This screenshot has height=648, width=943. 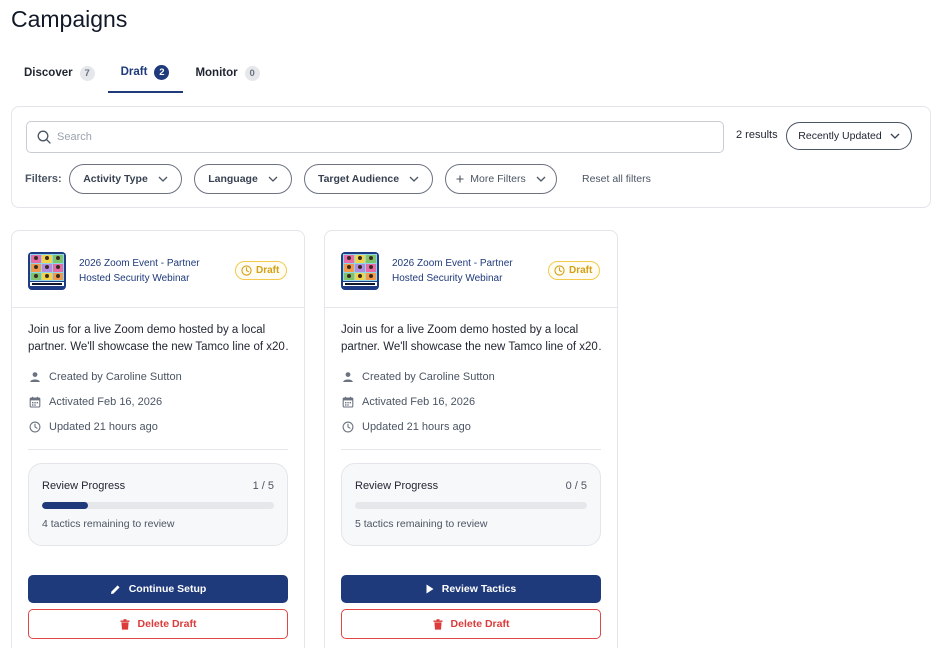 What do you see at coordinates (757, 135) in the screenshot?
I see `results-count: 2 results` at bounding box center [757, 135].